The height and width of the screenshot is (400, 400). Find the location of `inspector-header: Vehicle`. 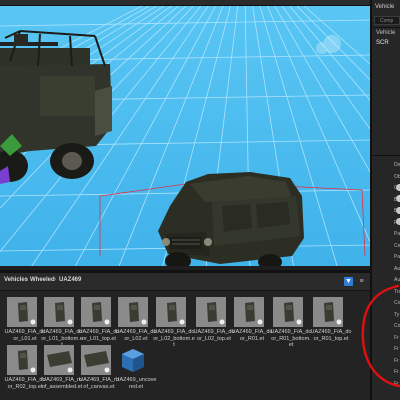

inspector-header: Vehicle is located at coordinates (385, 7).